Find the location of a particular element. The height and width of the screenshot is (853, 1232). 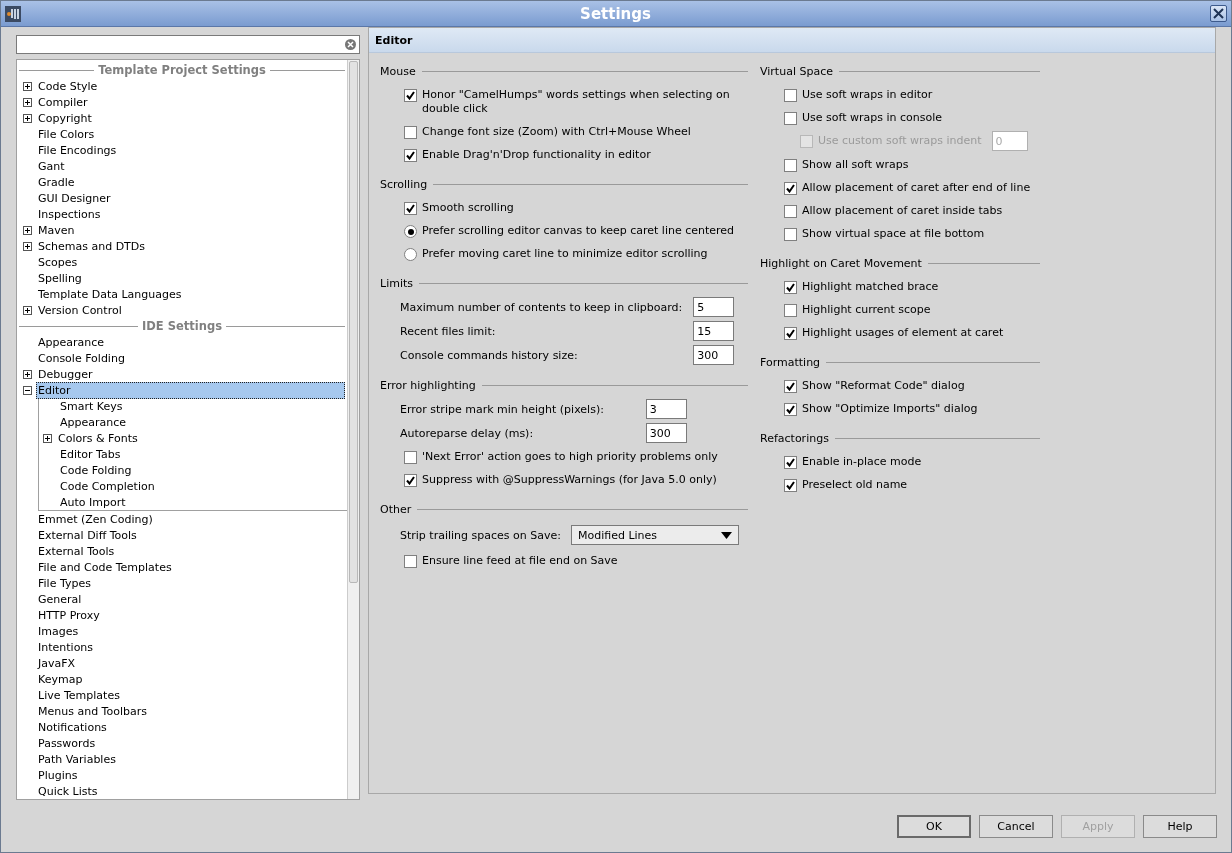

checkbox-label: Enable Drag'n'Drop functionality in editor is located at coordinates (536, 155).